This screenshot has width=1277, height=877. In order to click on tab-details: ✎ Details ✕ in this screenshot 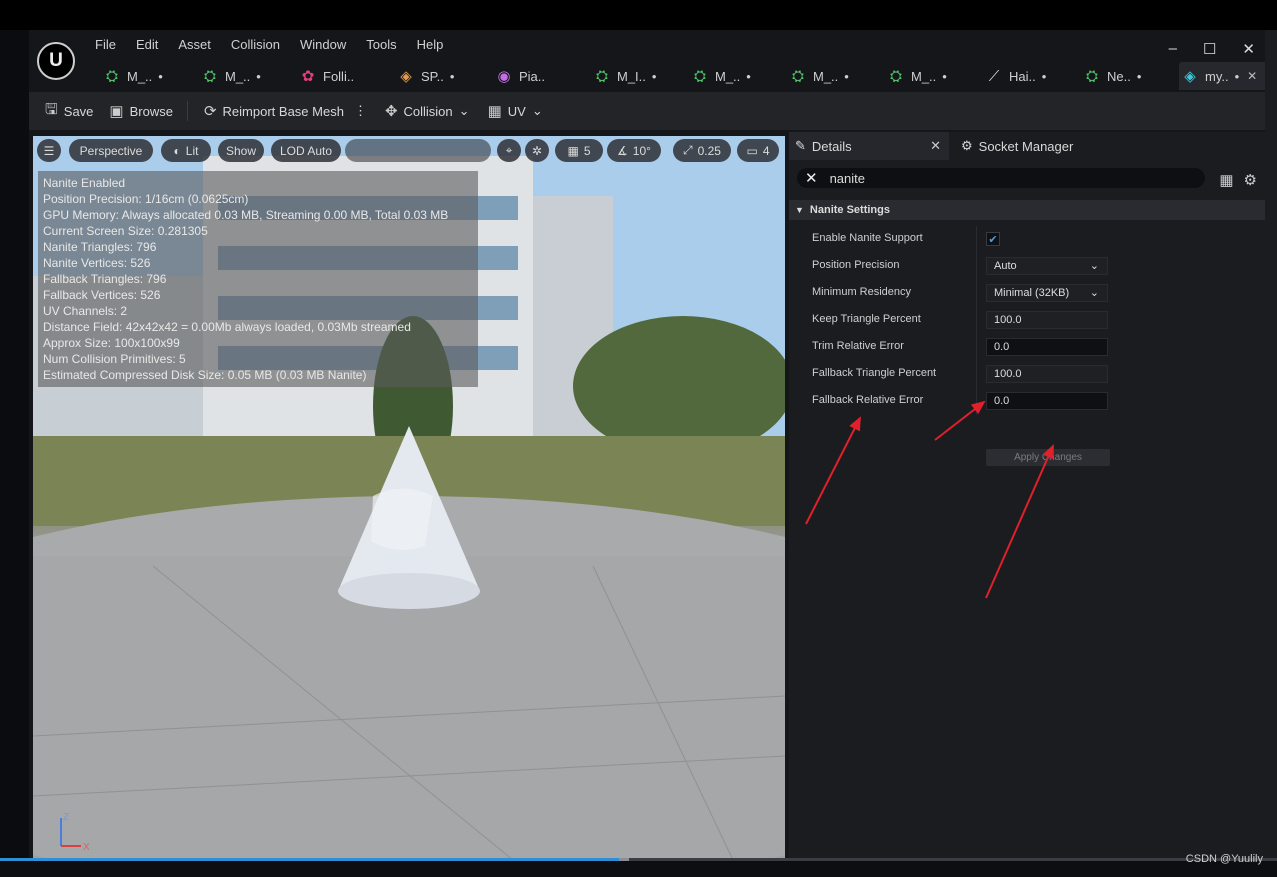, I will do `click(869, 146)`.